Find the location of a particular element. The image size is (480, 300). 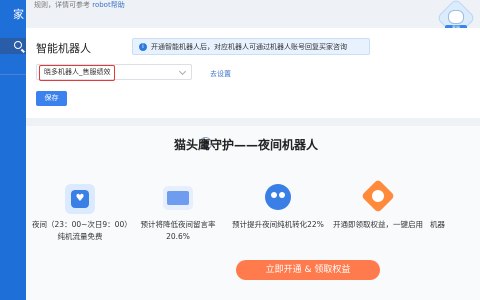

promo-title: 猫头鹰守护——夜间机器人 is located at coordinates (245, 145).